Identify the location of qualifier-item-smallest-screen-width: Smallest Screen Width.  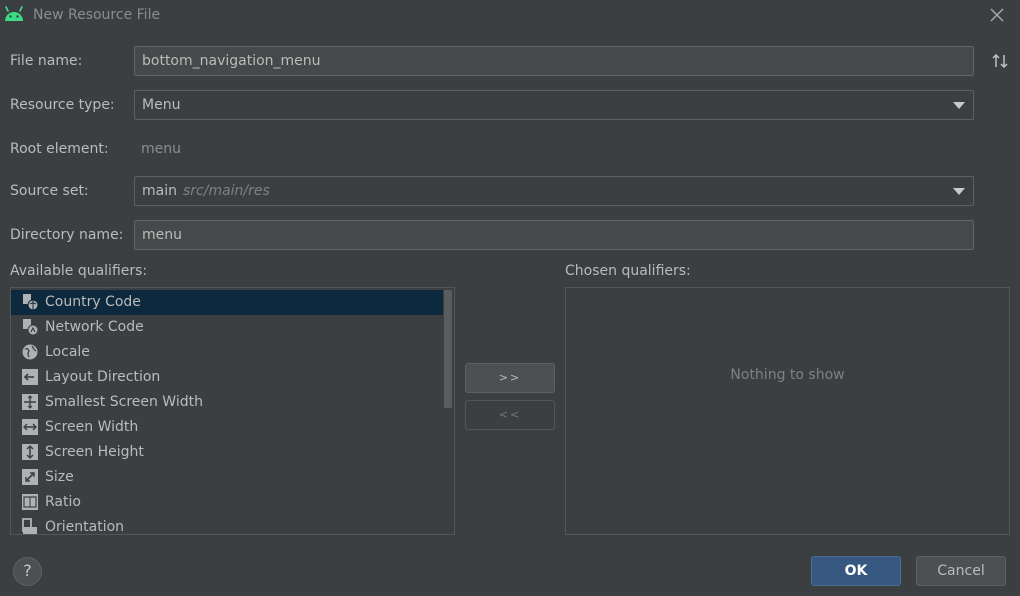
(227, 402).